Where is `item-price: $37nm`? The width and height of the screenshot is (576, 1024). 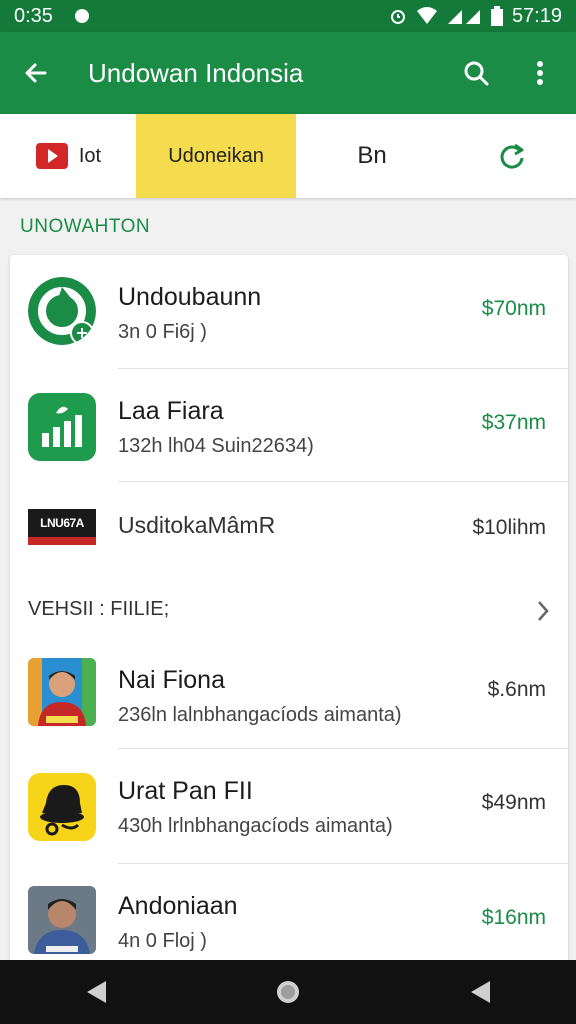
item-price: $37nm is located at coordinates (513, 422).